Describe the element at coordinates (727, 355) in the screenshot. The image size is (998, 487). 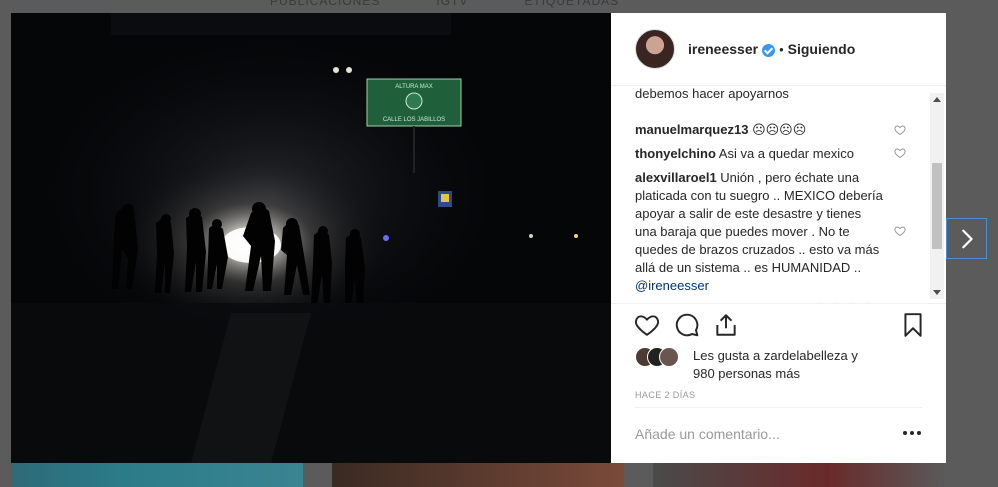
I see `likes-prefix: Les gusta a` at that location.